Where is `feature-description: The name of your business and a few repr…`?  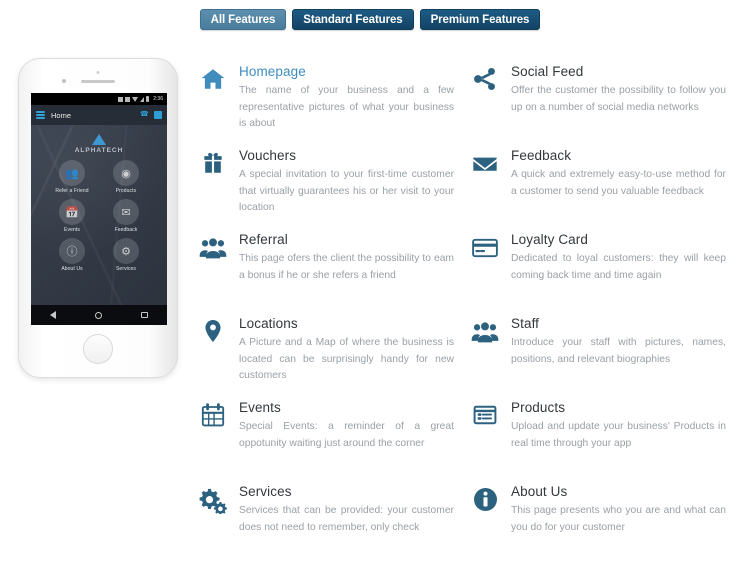 feature-description: The name of your business and a few repr… is located at coordinates (346, 107).